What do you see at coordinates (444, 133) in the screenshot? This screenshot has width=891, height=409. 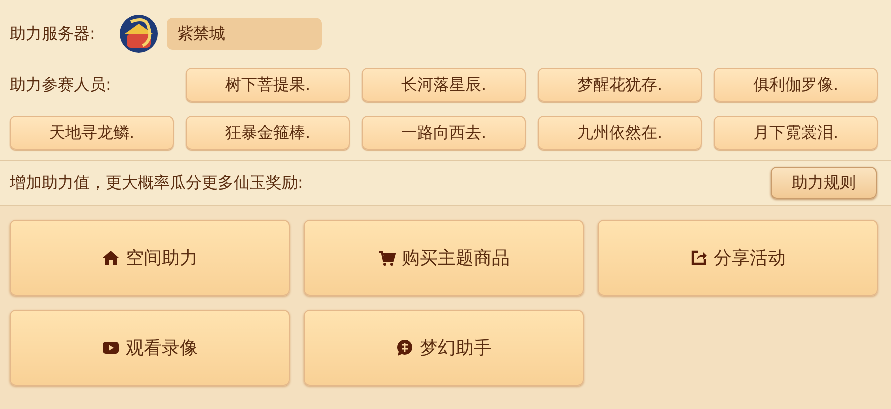 I see `player-button: 一路向西去.` at bounding box center [444, 133].